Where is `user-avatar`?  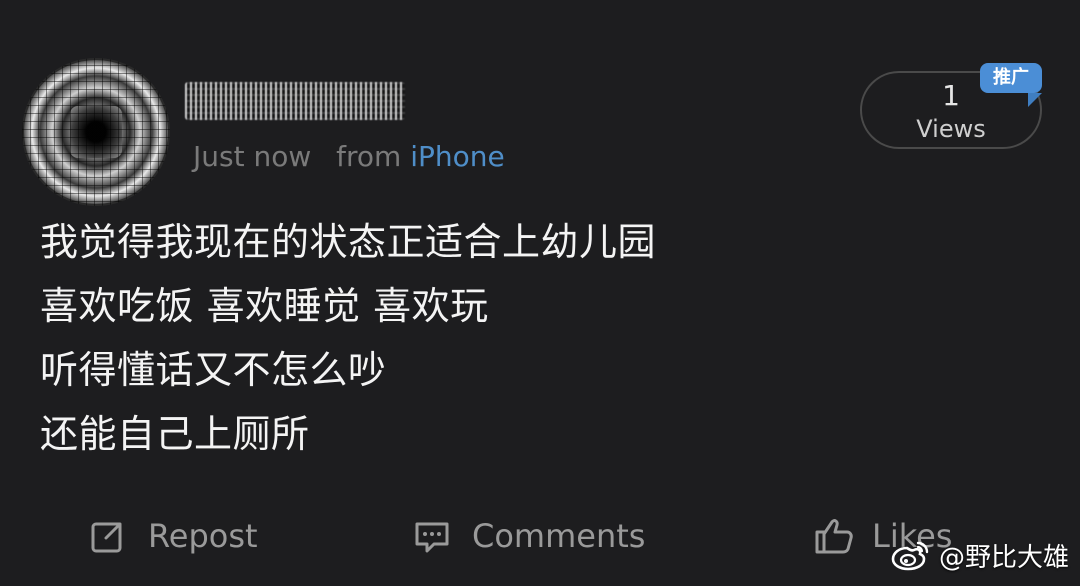
user-avatar is located at coordinates (96, 132).